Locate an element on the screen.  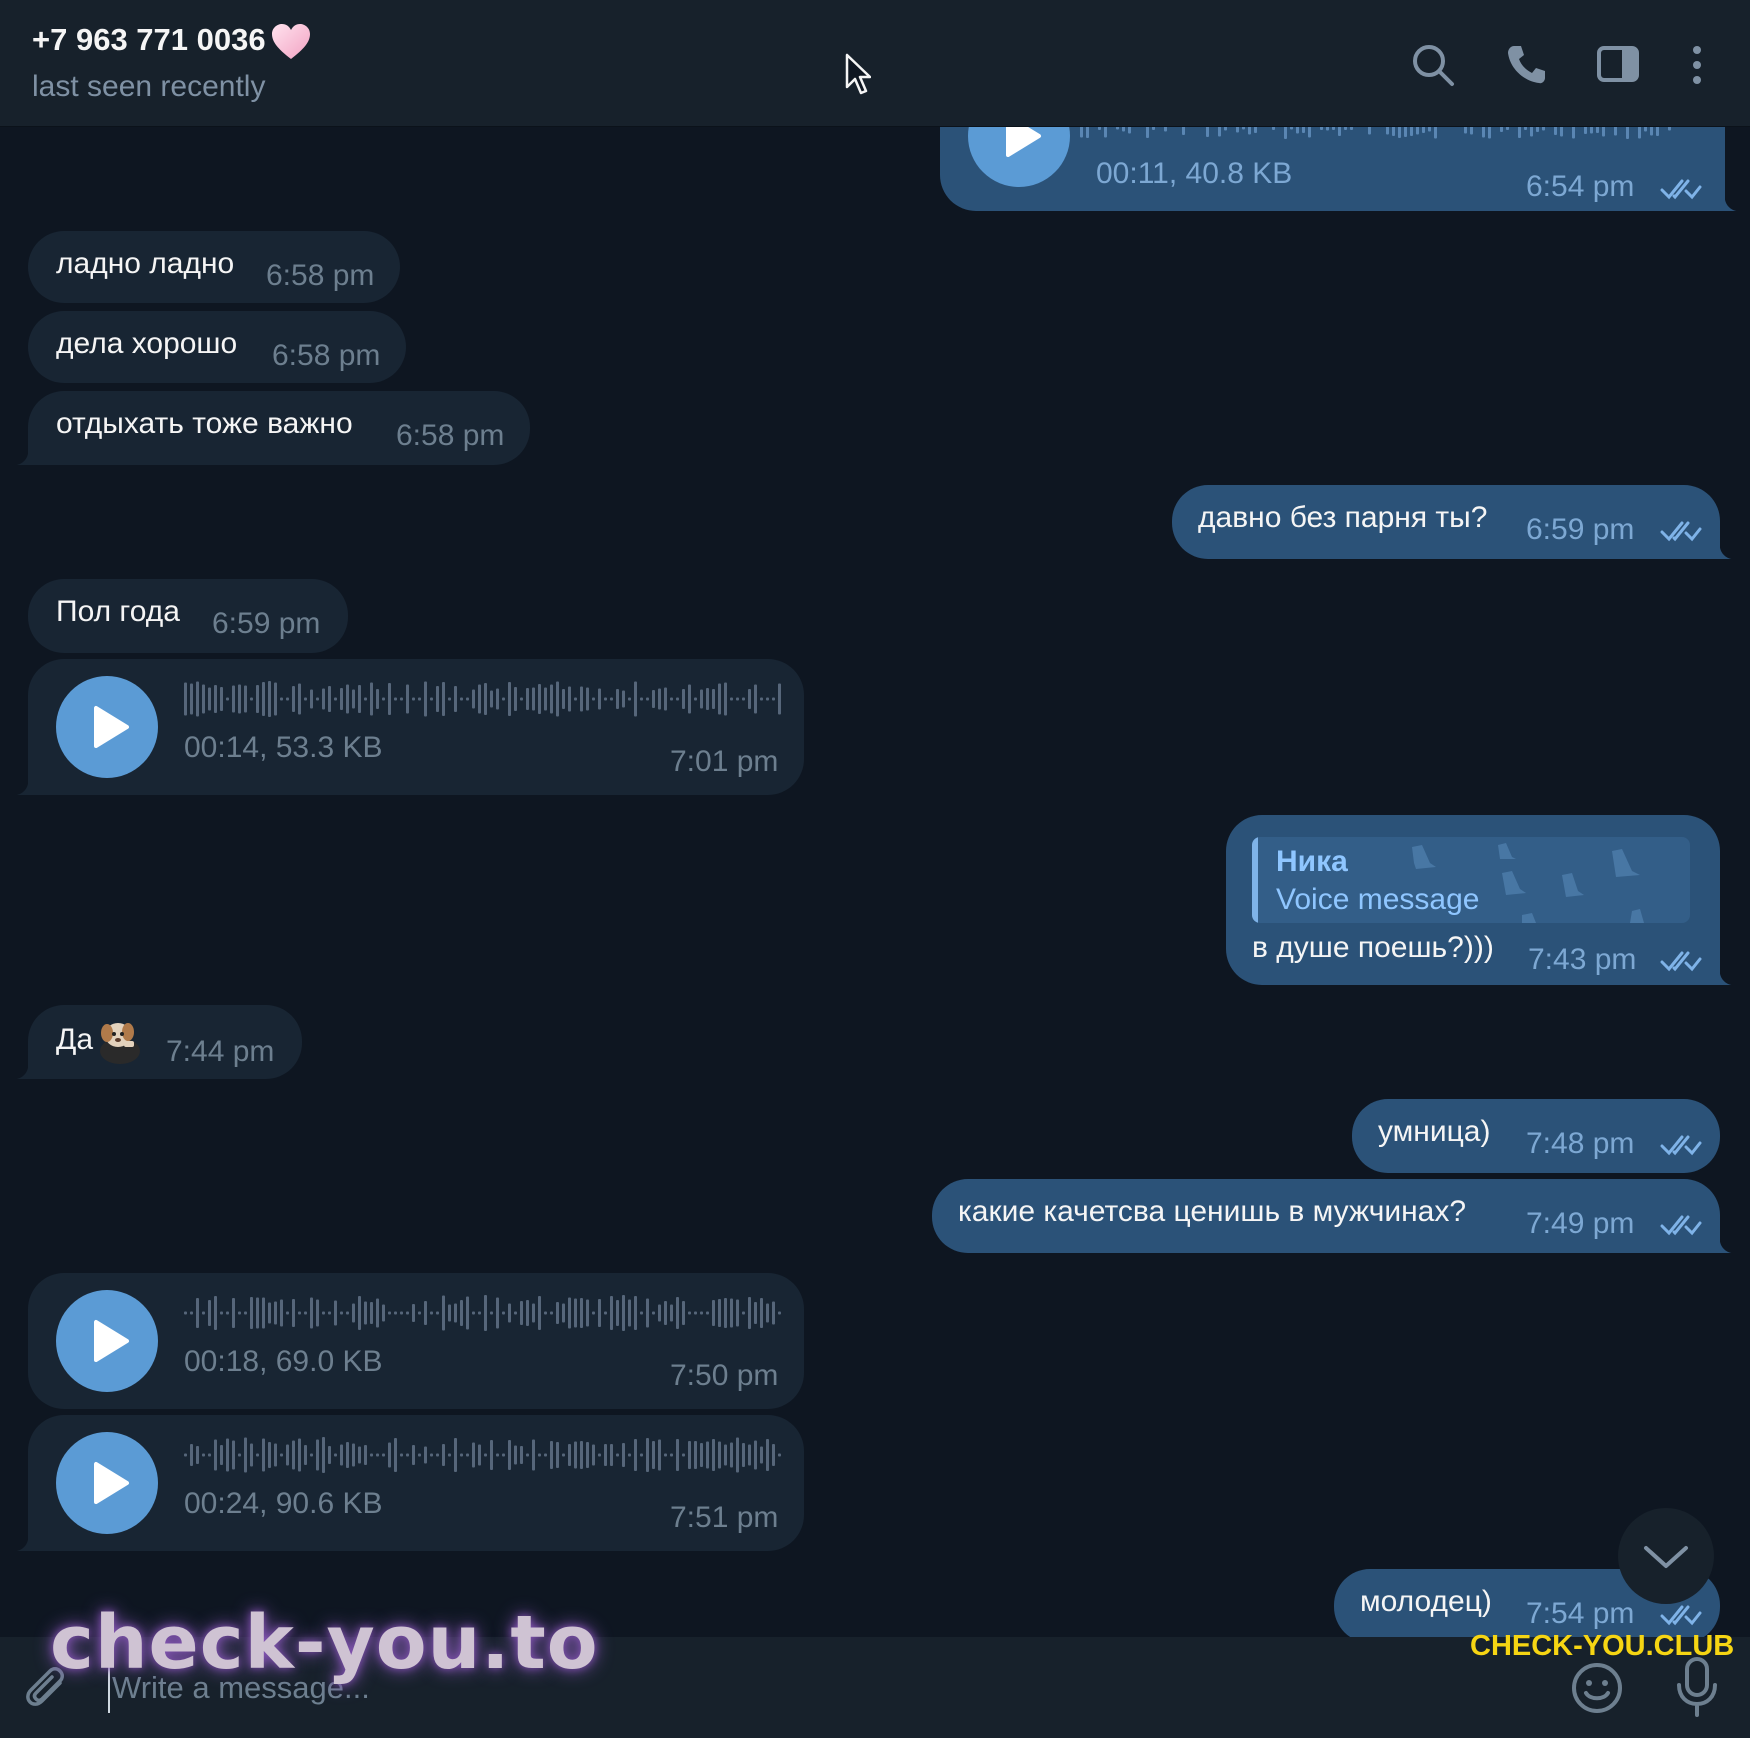
phone-icon is located at coordinates (1527, 65).